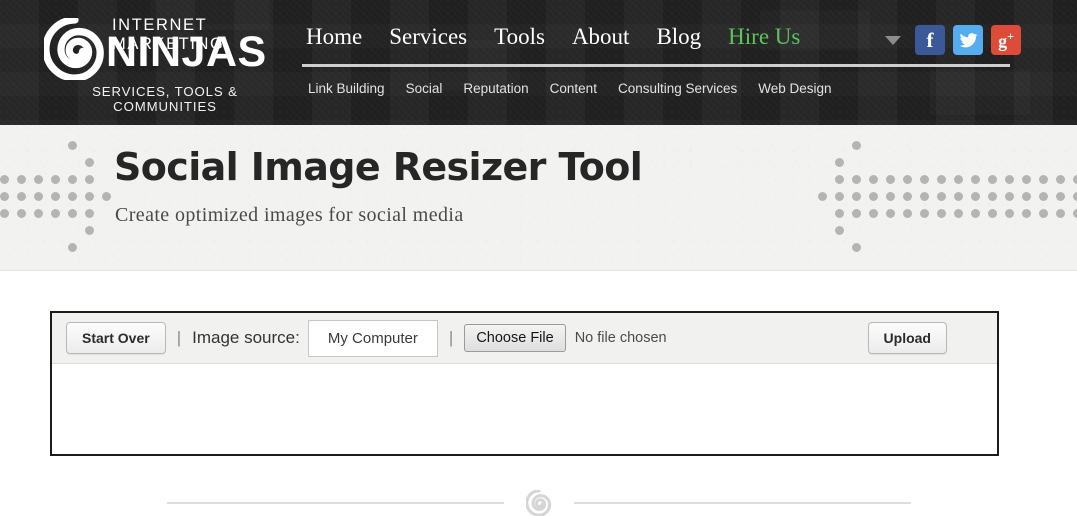  I want to click on divider-line-left, so click(335, 503).